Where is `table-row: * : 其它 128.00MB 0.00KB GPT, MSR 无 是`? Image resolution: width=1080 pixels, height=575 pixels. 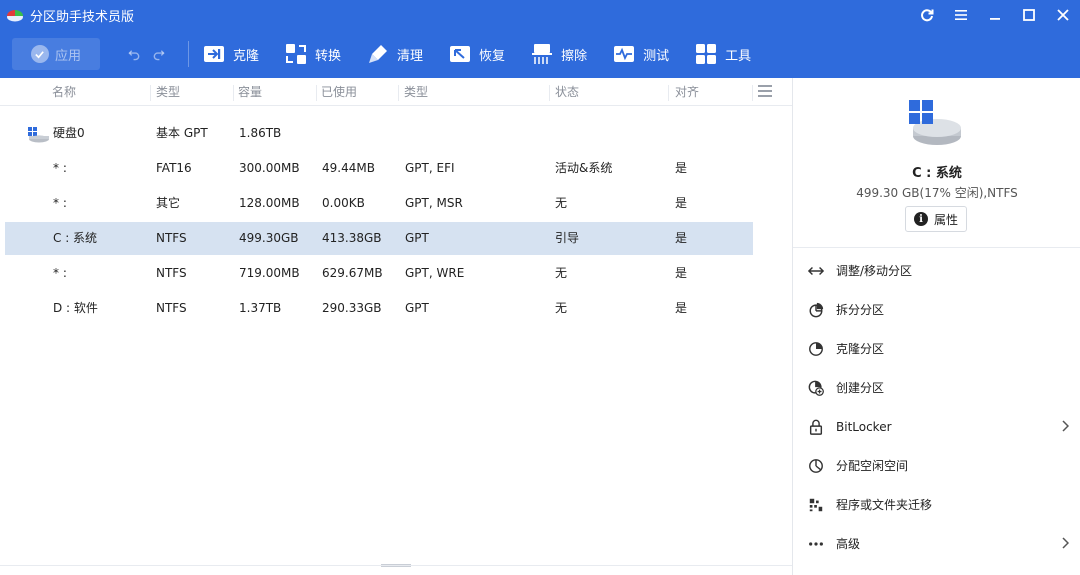
table-row: * : 其它 128.00MB 0.00KB GPT, MSR 无 是 is located at coordinates (379, 203).